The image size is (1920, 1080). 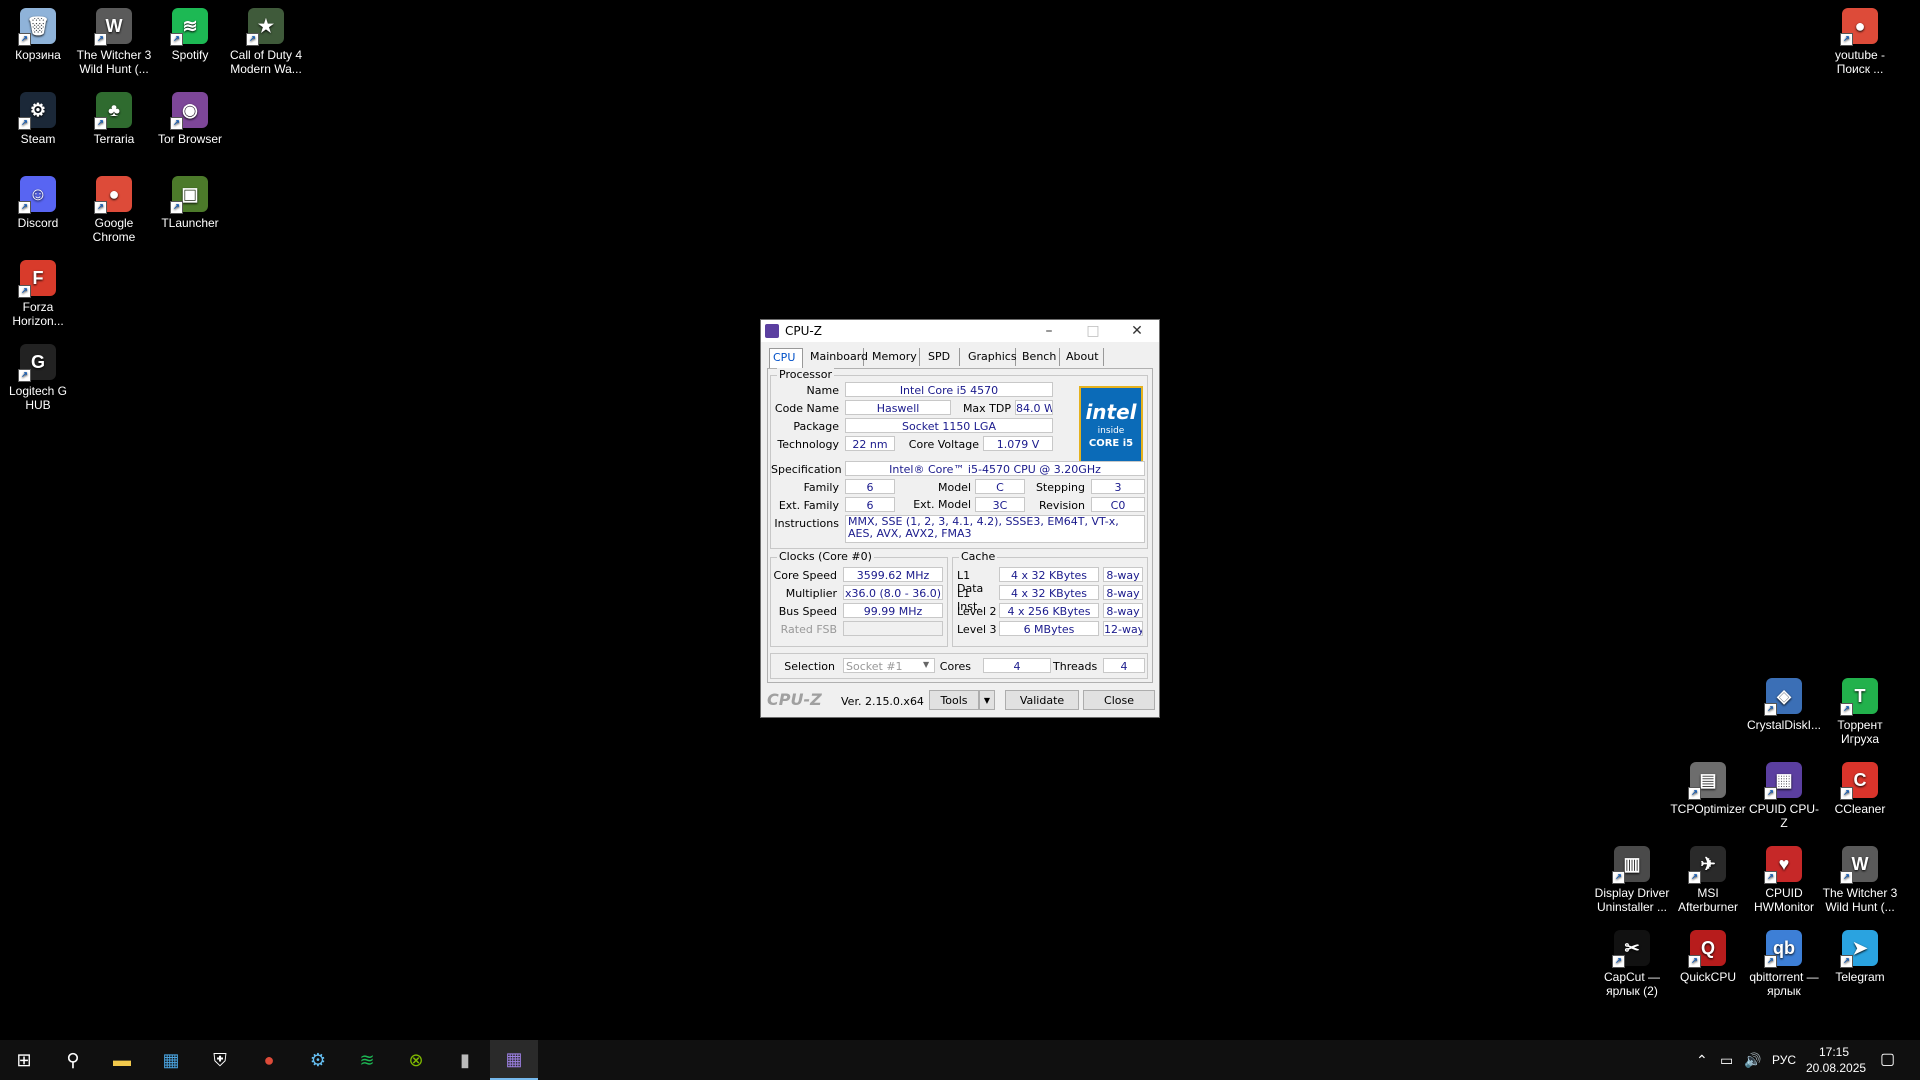 I want to click on cache-size: 6 MBytes, so click(x=1049, y=628).